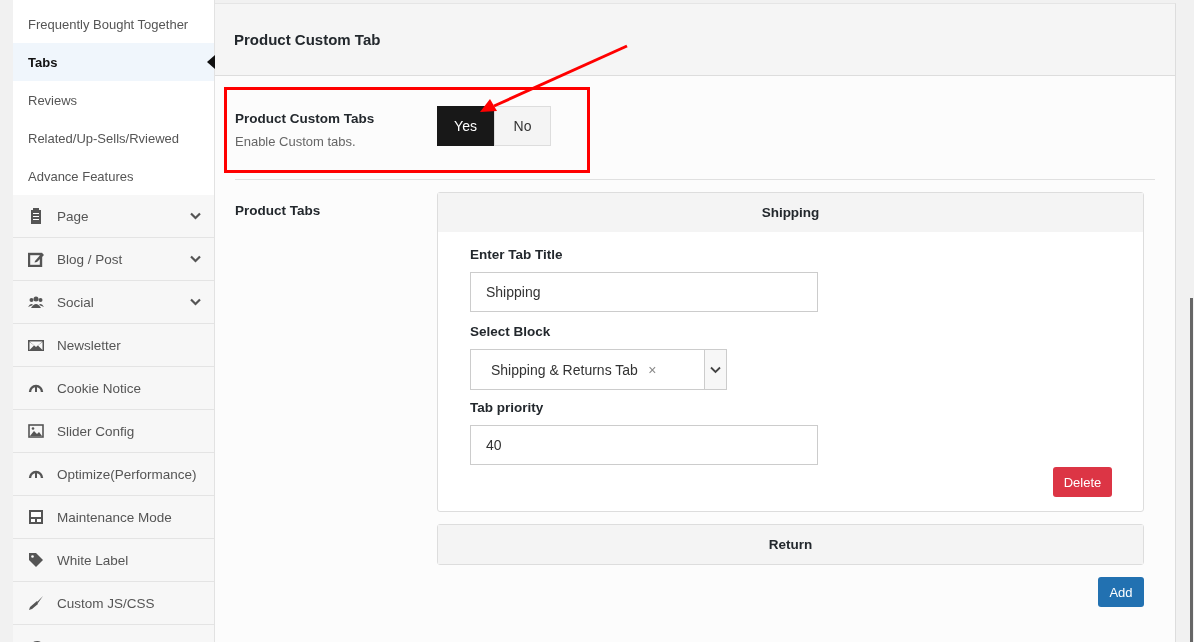 The image size is (1194, 642). Describe the element at coordinates (89, 345) in the screenshot. I see `sidebar-label: Newsletter` at that location.